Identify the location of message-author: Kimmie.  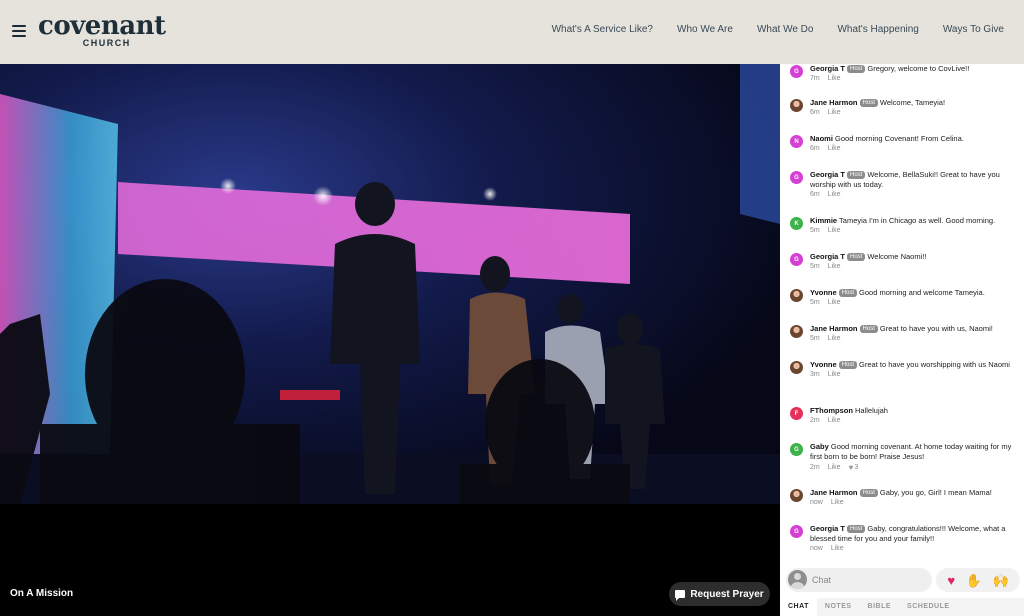
(823, 220).